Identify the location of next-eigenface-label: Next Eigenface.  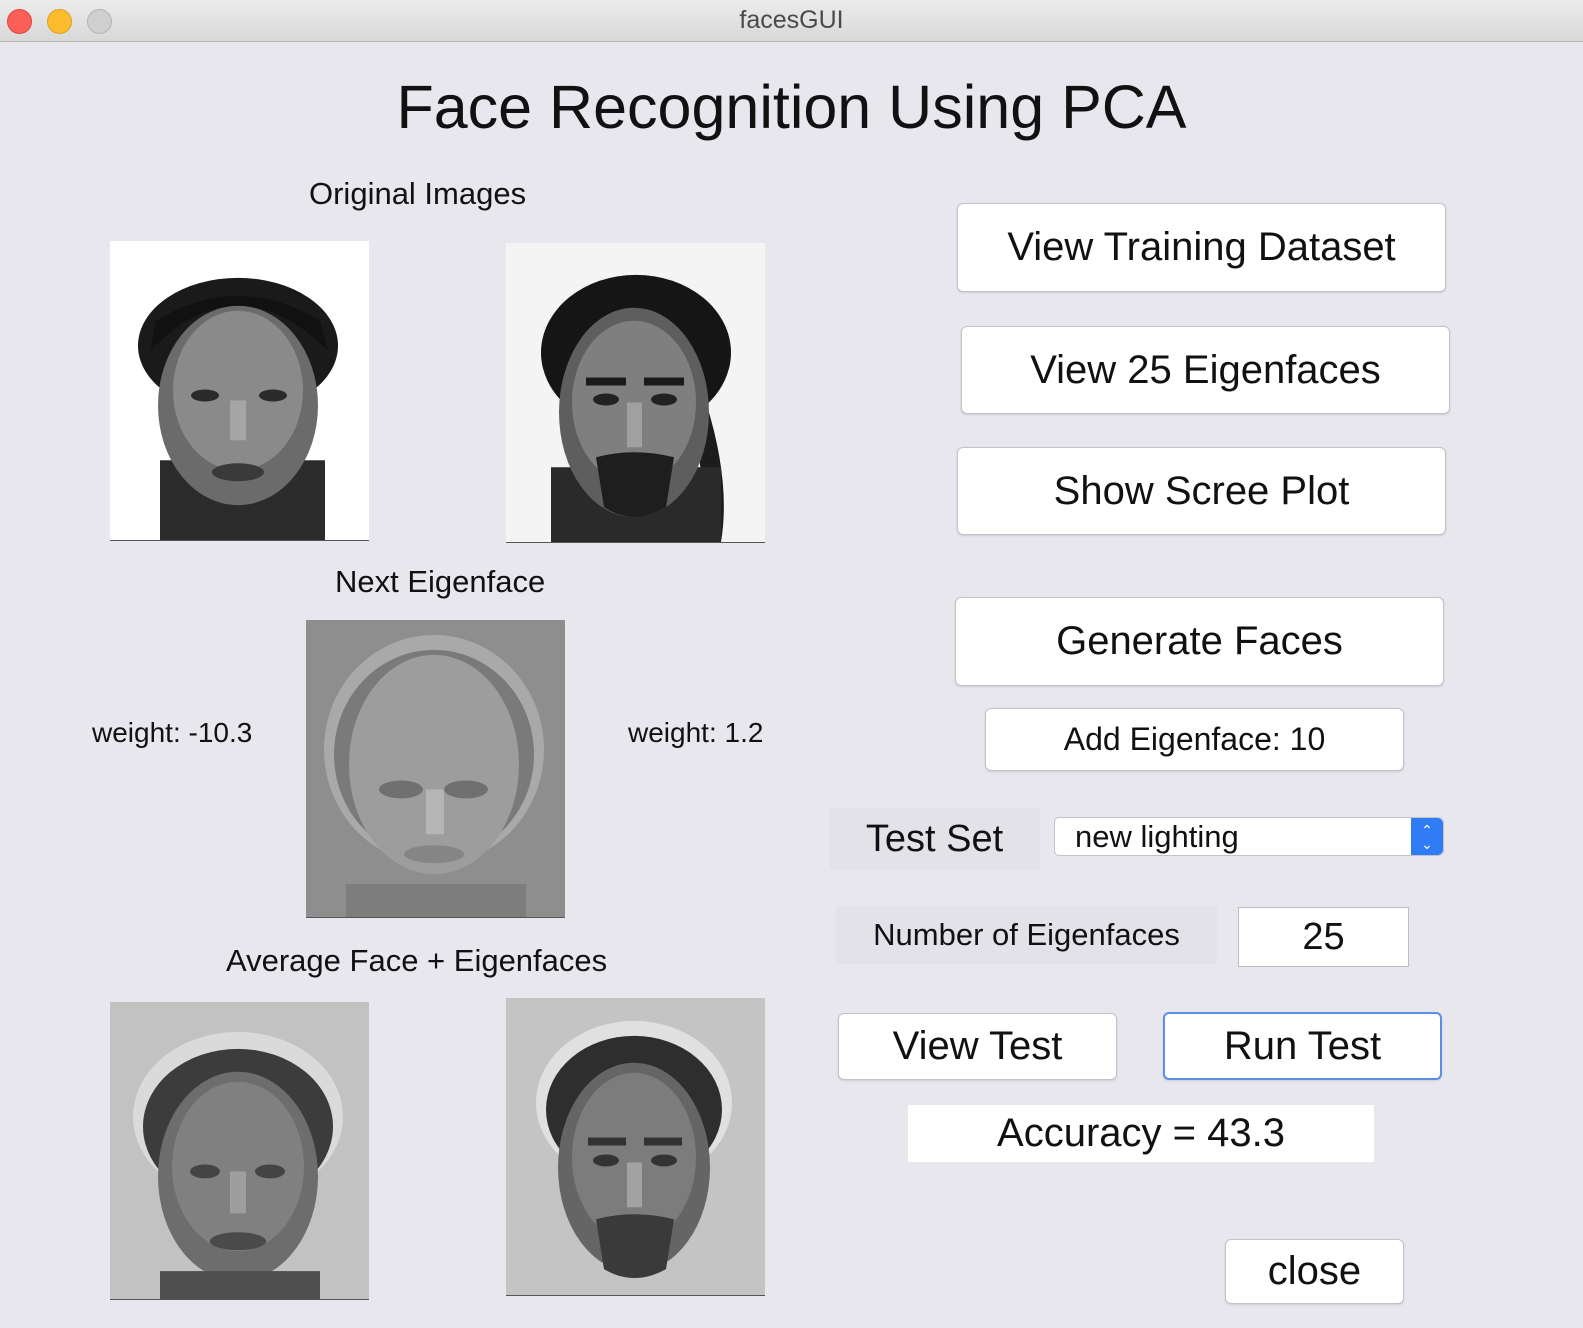
(440, 581).